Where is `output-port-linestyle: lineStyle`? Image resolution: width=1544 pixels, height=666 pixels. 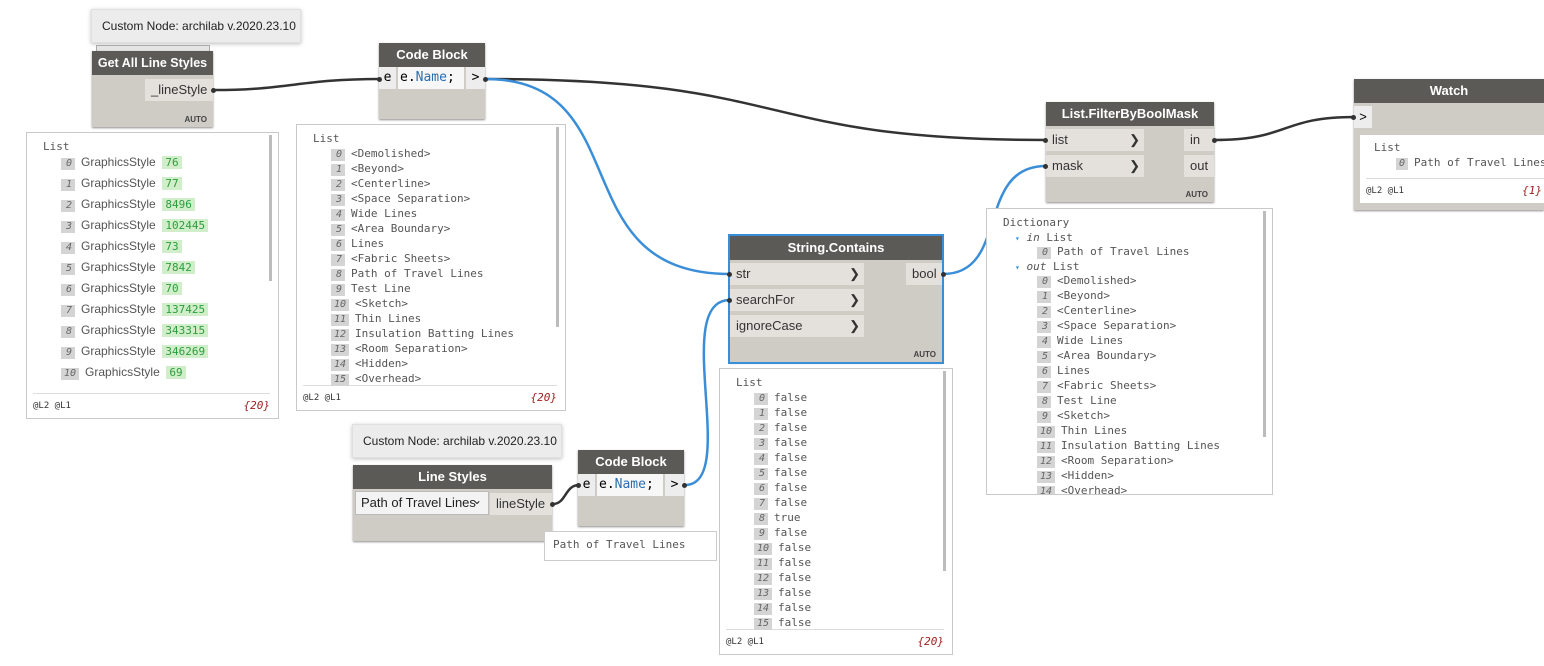
output-port-linestyle: lineStyle is located at coordinates (521, 504).